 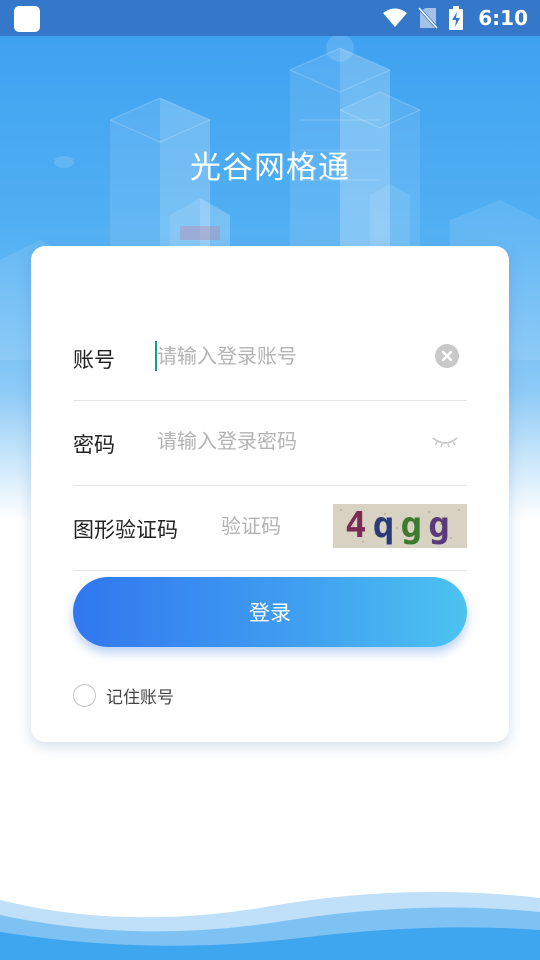 I want to click on status-time: 6:10, so click(x=503, y=18).